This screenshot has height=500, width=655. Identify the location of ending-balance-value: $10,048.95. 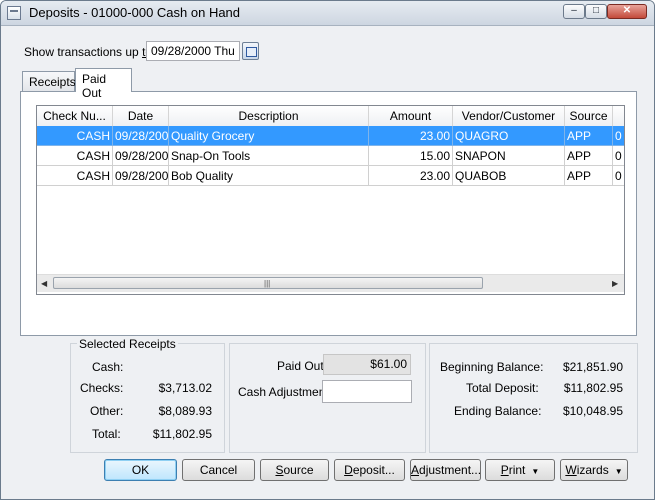
(592, 411).